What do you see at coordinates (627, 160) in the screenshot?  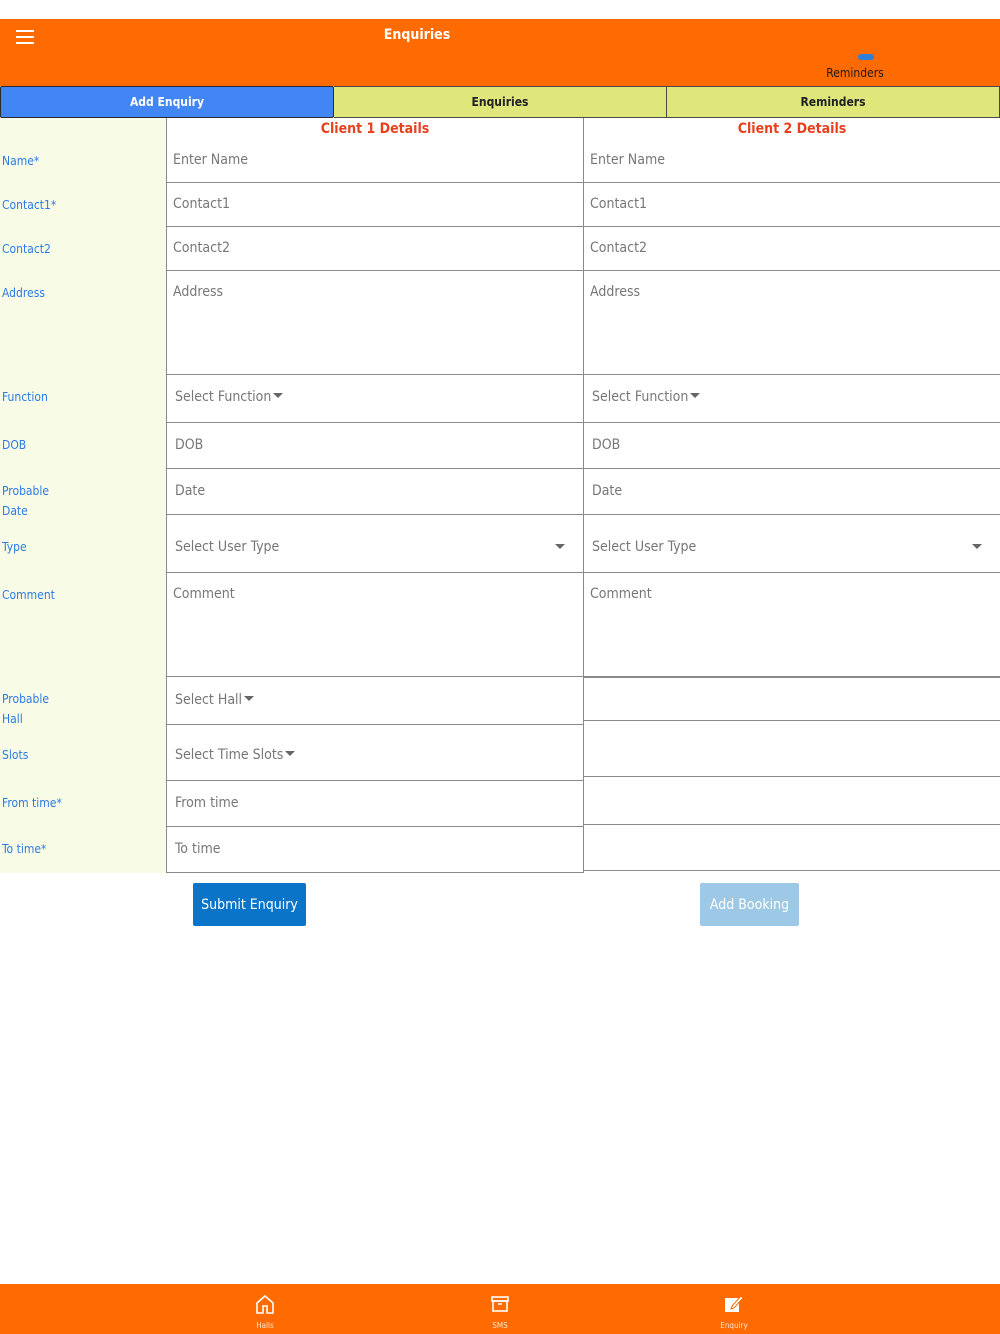 I see `client2-name-placeholder: Enter Name` at bounding box center [627, 160].